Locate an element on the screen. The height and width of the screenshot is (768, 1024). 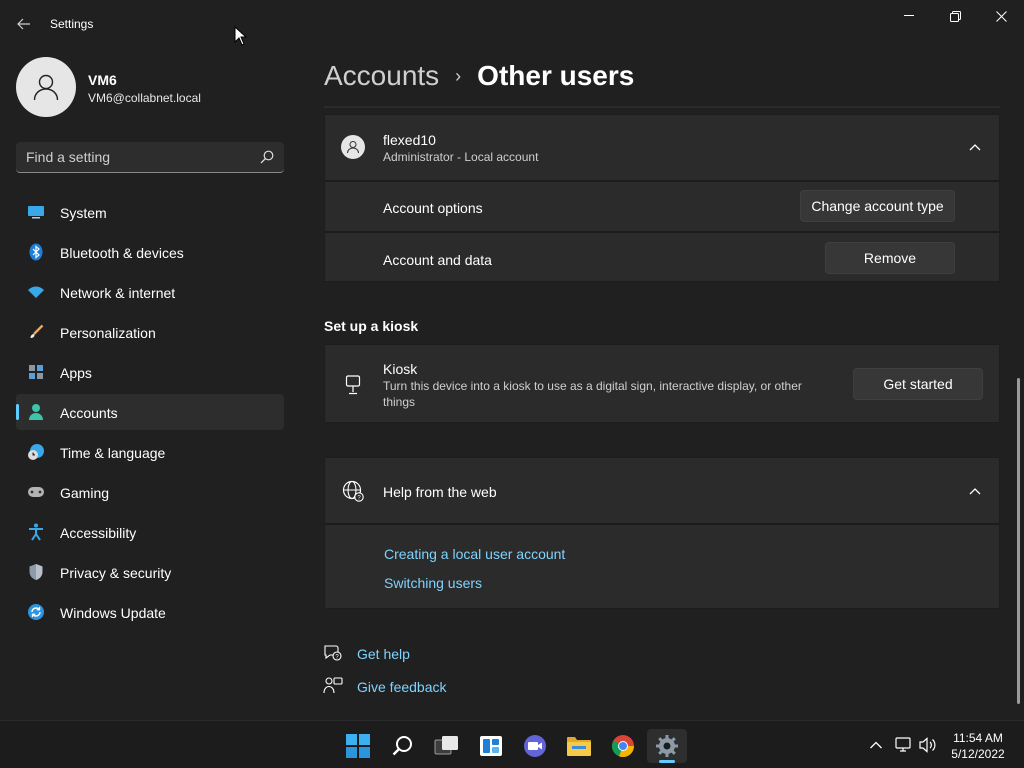
clock-globe-icon is located at coordinates (36, 452).